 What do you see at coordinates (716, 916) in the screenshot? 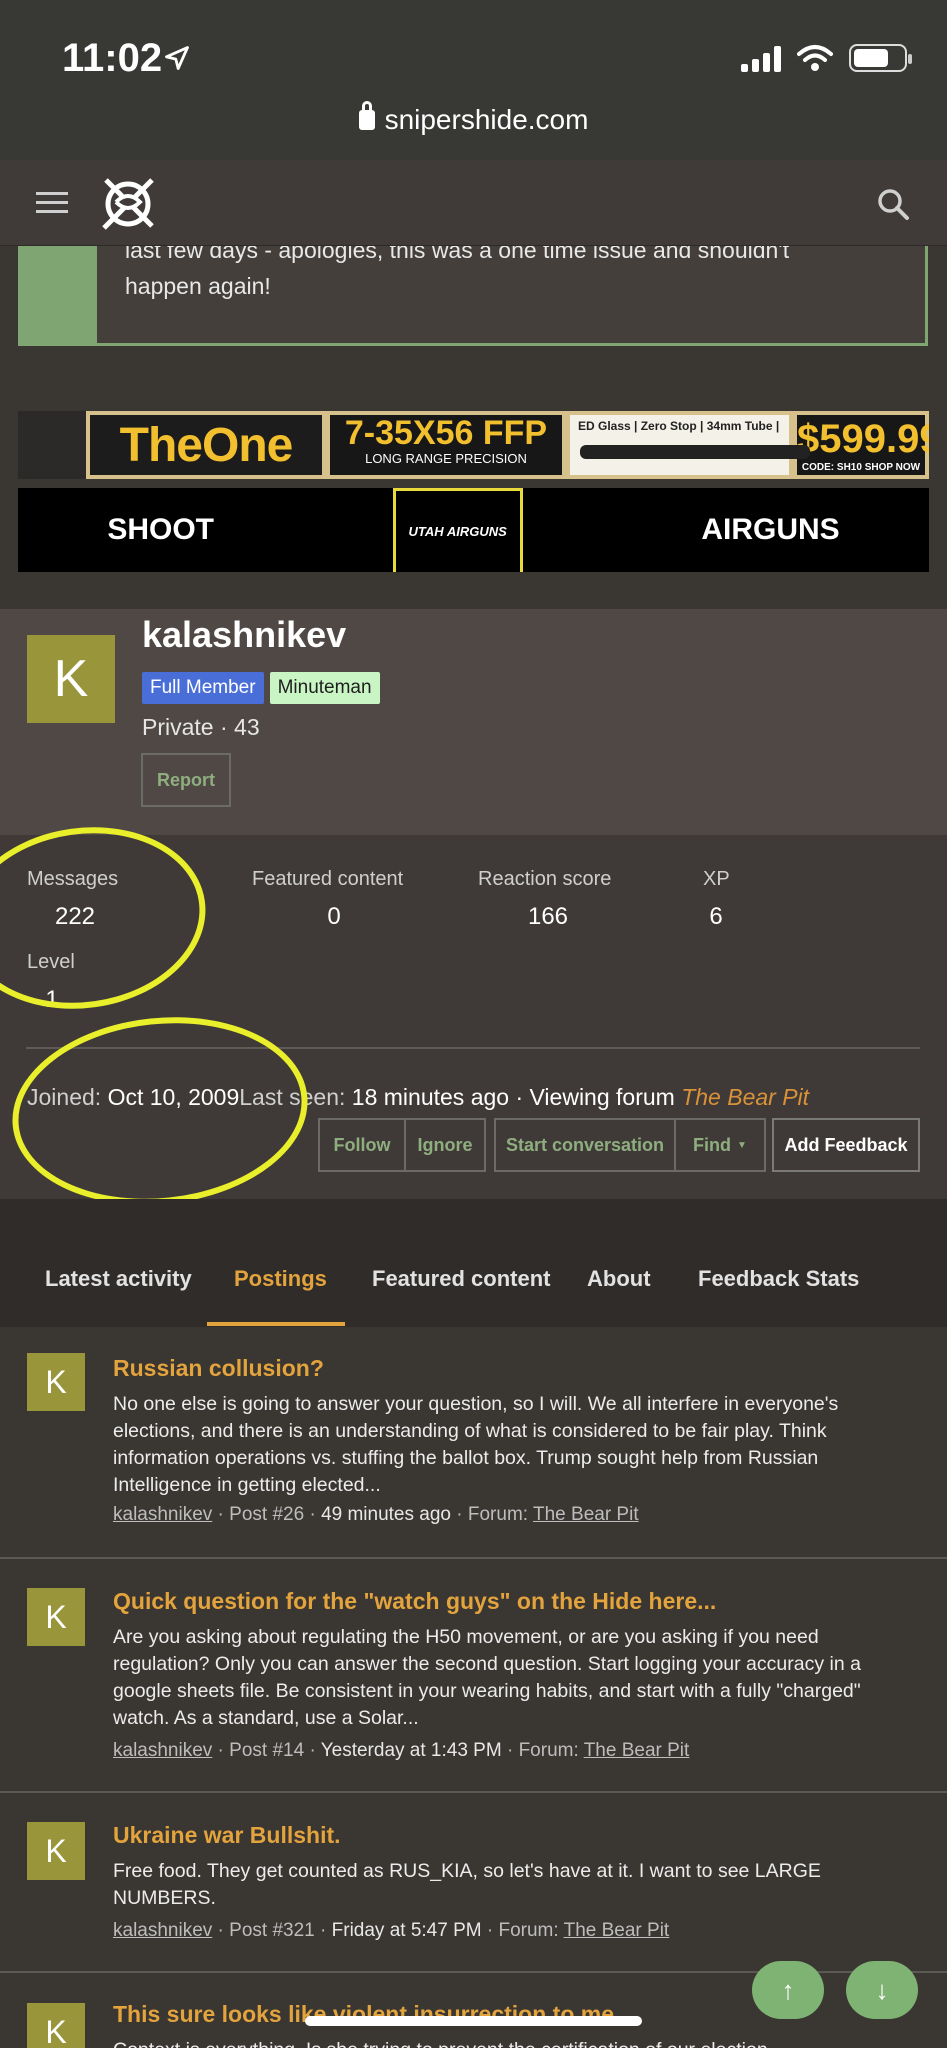
I see `xp-value: 6` at bounding box center [716, 916].